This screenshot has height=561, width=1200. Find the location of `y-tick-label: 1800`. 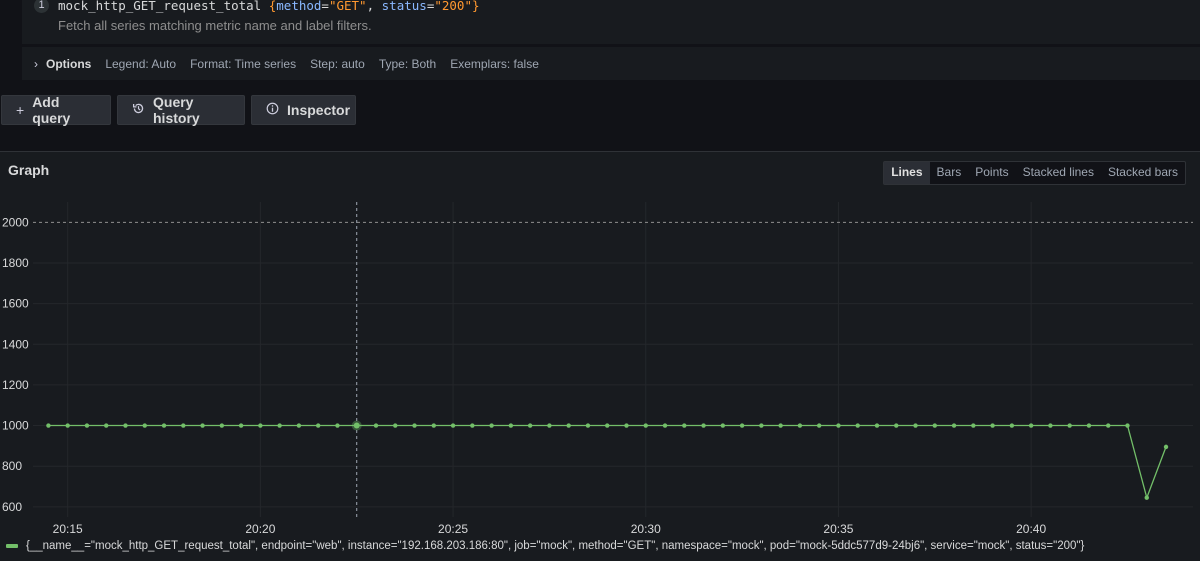

y-tick-label: 1800 is located at coordinates (15, 263).